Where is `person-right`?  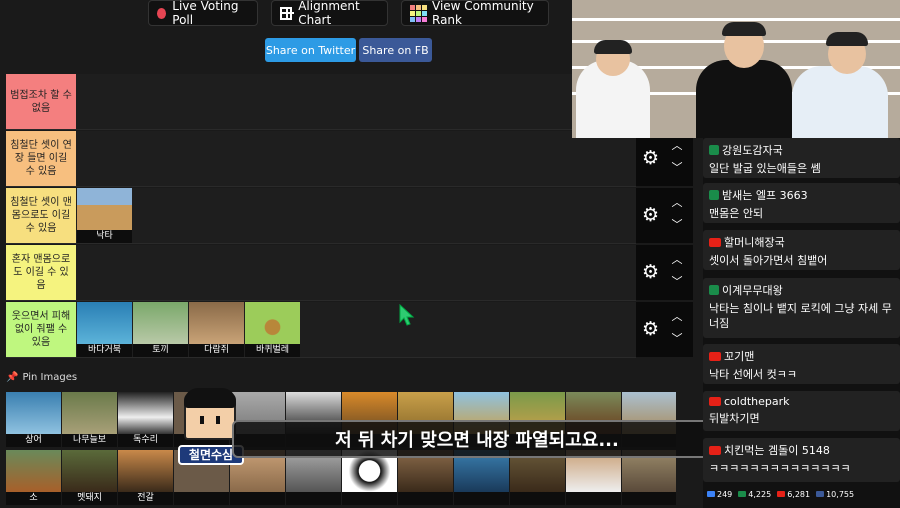
person-right is located at coordinates (840, 102).